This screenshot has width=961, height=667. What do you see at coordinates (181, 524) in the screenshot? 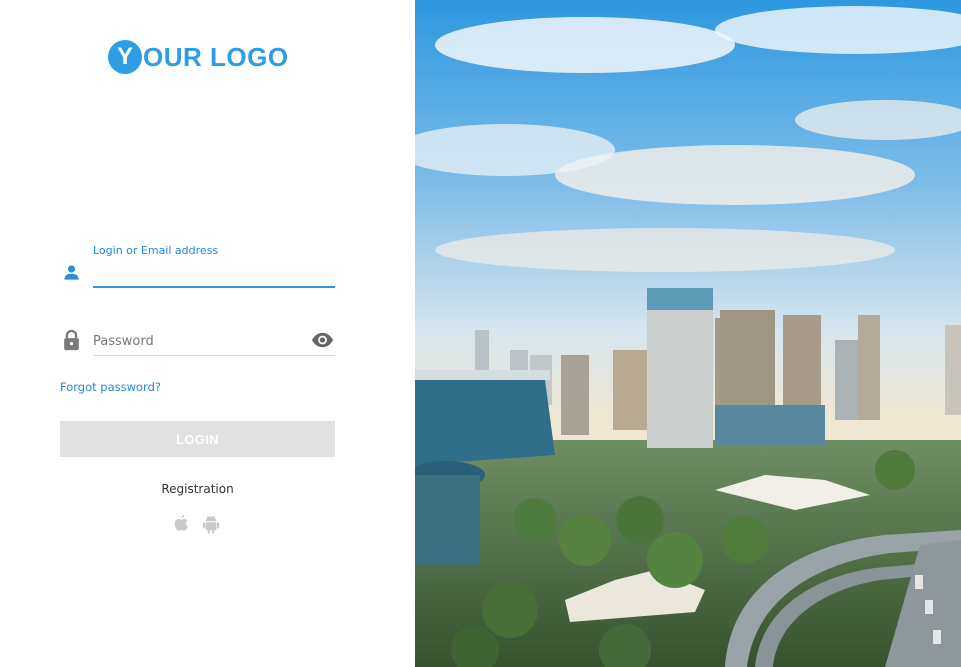
I see `apple-icon` at bounding box center [181, 524].